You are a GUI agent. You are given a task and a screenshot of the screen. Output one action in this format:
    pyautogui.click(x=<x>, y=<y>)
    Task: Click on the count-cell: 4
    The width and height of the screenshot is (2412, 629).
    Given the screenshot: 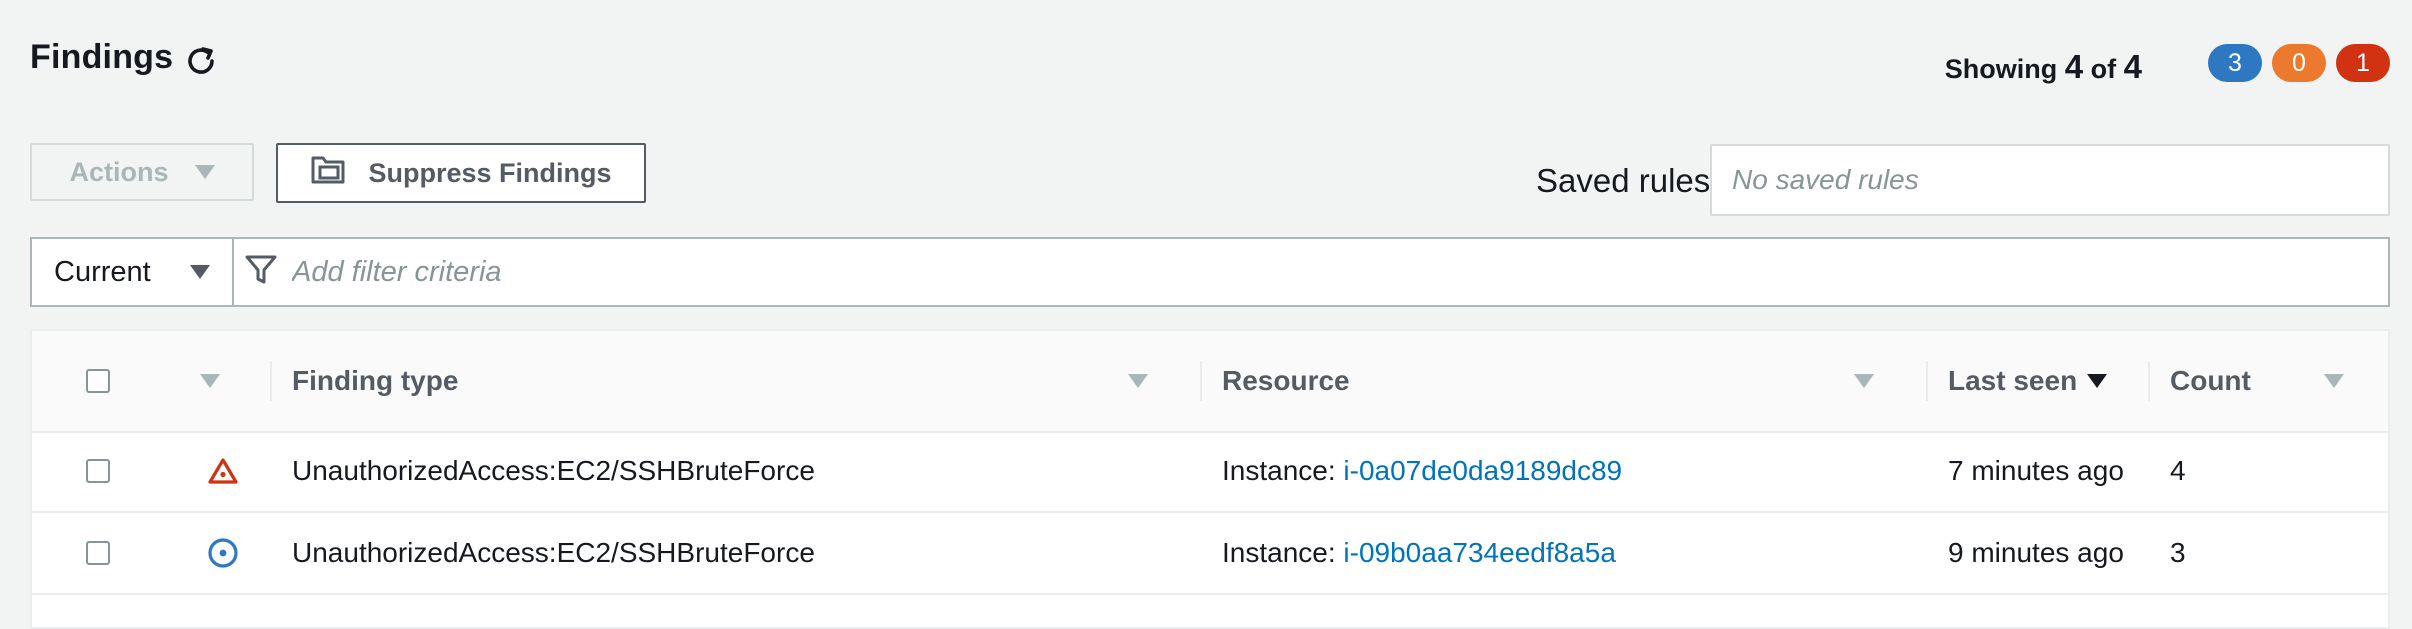 What is the action you would take?
    pyautogui.click(x=2178, y=470)
    